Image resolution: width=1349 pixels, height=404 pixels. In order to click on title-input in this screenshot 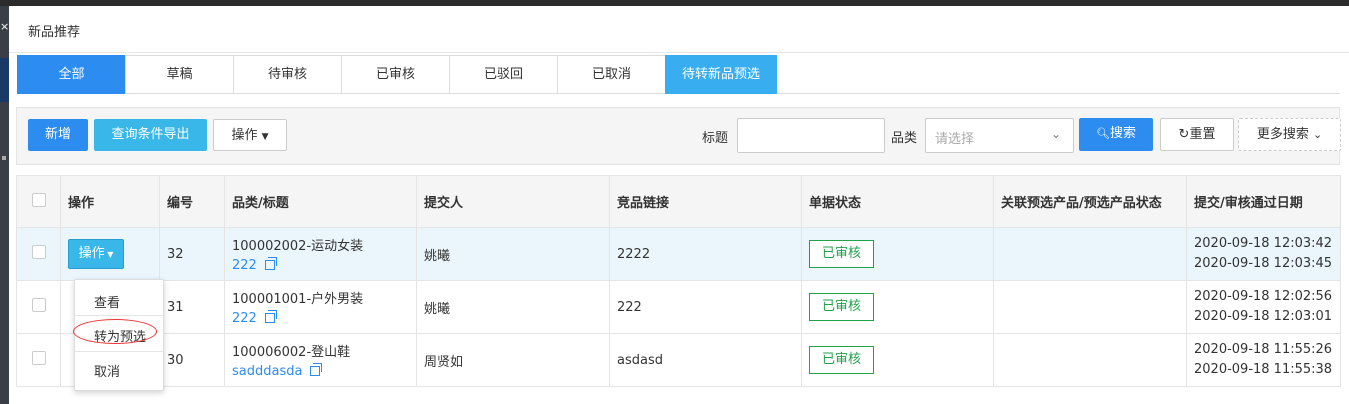, I will do `click(811, 135)`.